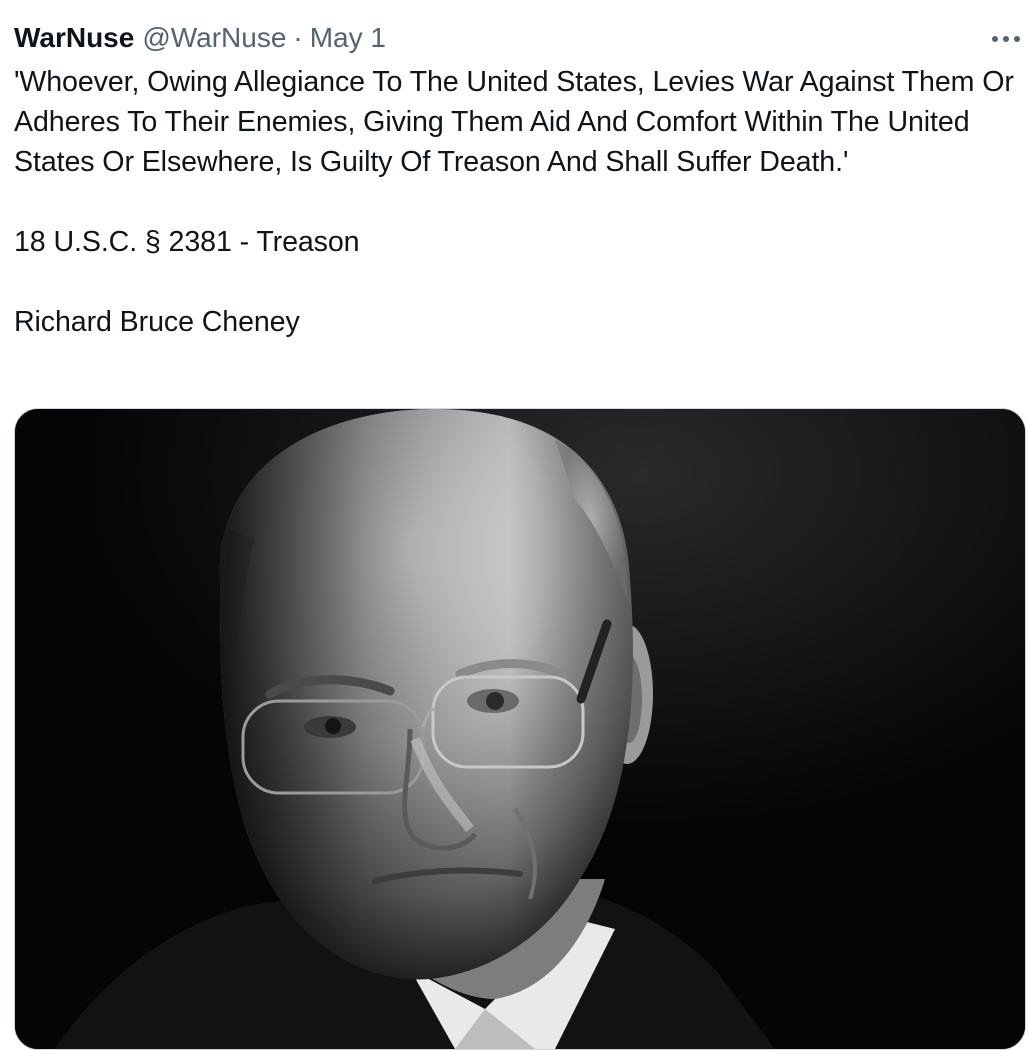 The width and height of the screenshot is (1028, 1050). I want to click on tweet-header: WarNuse @WarNuse · May 1, so click(200, 38).